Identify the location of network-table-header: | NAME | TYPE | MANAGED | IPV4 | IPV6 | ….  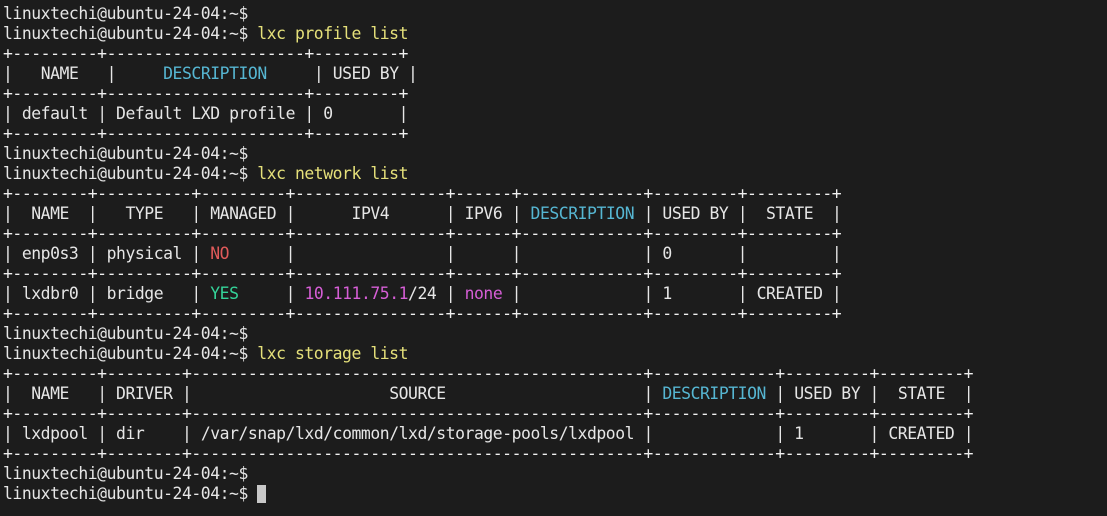
(422, 213).